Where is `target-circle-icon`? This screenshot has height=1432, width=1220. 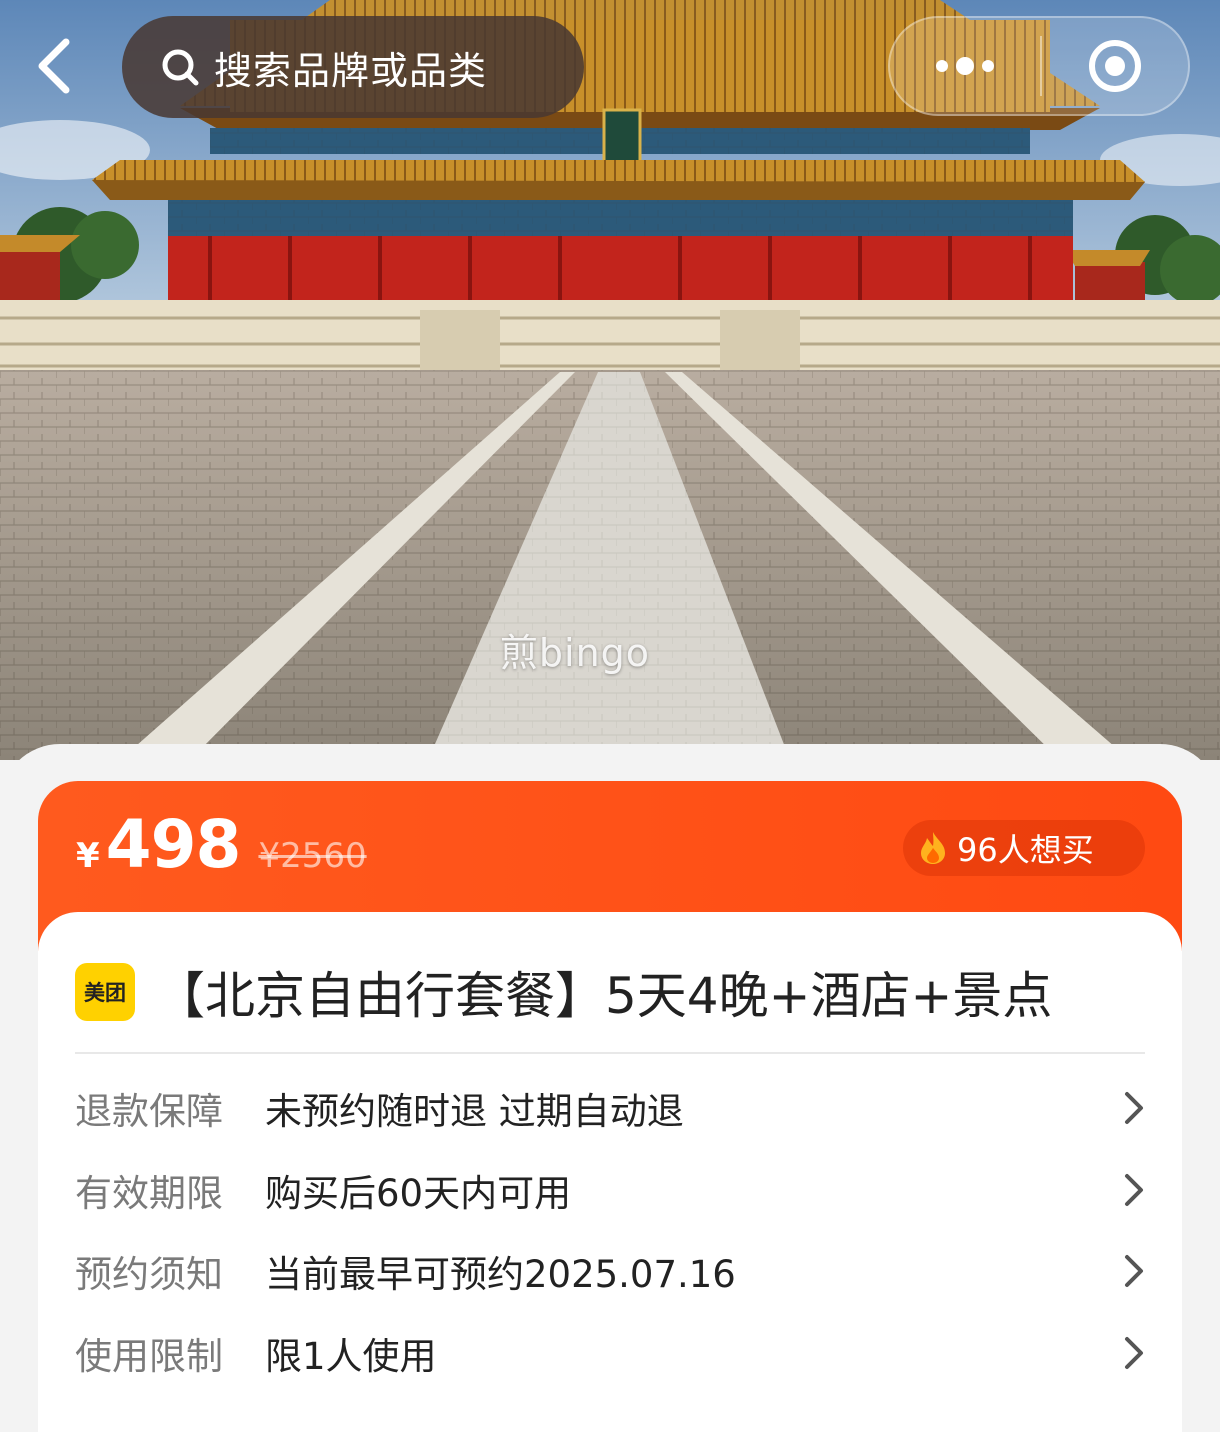
target-circle-icon is located at coordinates (1115, 66).